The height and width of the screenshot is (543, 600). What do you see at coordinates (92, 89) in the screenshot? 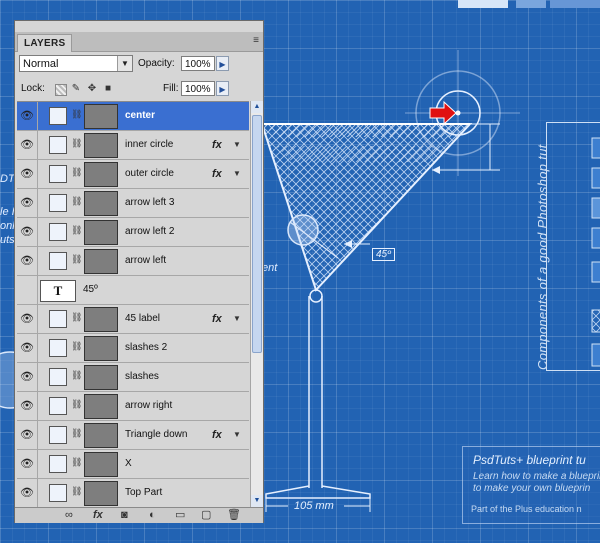
I see `lock-position-icon: ✥` at bounding box center [92, 89].